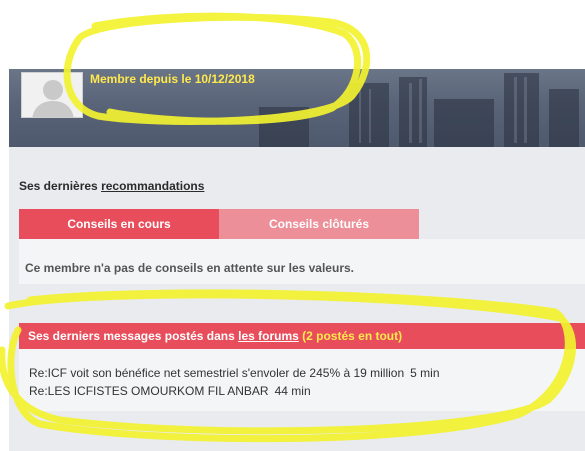 The width and height of the screenshot is (585, 451). I want to click on avatar, so click(52, 95).